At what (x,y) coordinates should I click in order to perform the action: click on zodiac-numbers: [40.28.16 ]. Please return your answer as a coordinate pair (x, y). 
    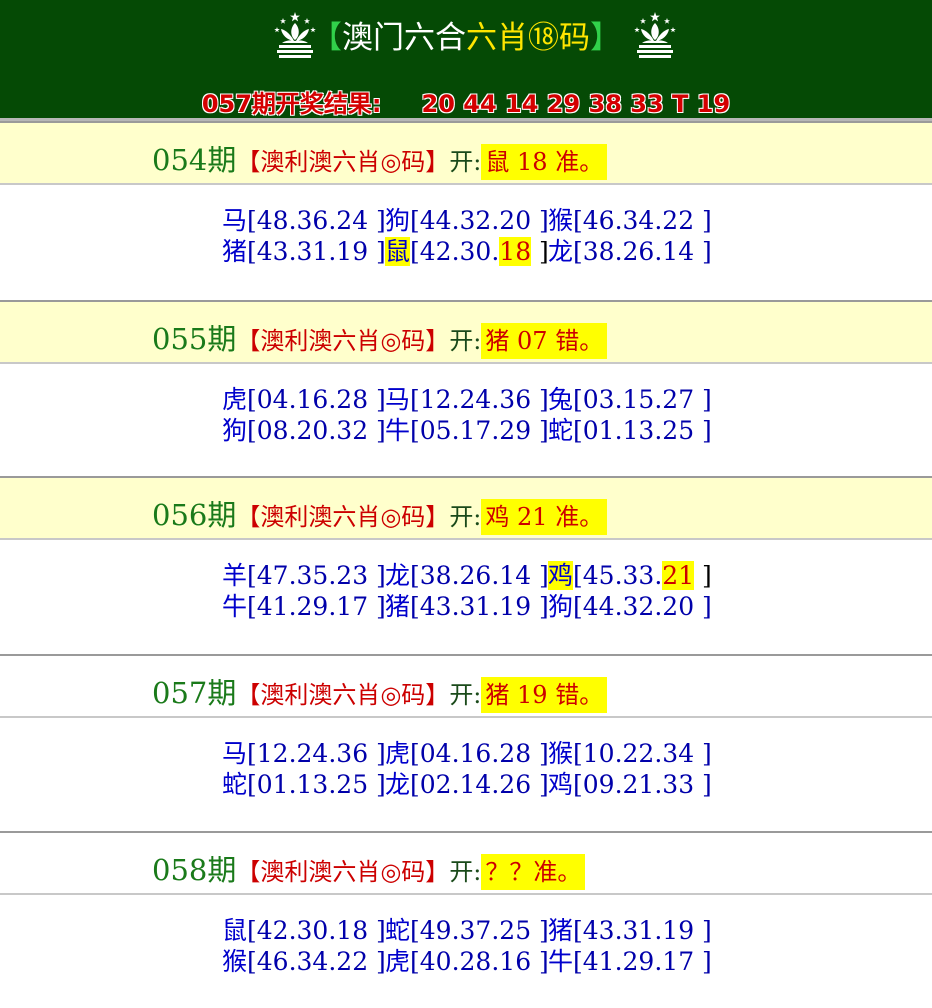
    Looking at the image, I should click on (479, 961).